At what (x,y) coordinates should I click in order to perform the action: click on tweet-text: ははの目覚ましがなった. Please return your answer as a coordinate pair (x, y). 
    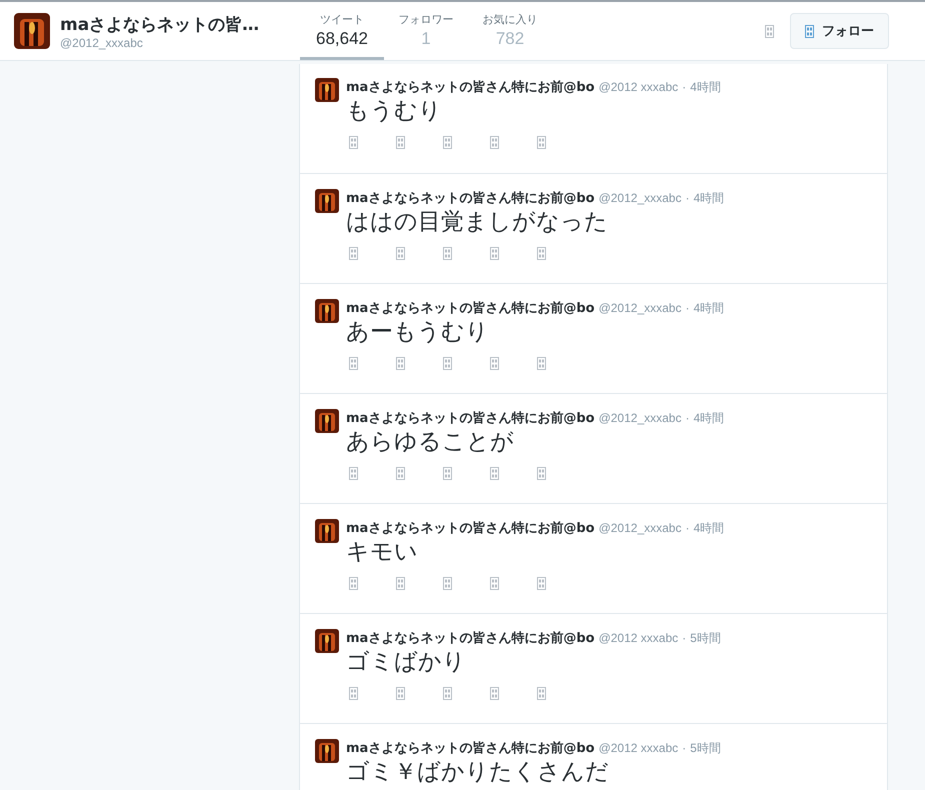
    Looking at the image, I should click on (477, 222).